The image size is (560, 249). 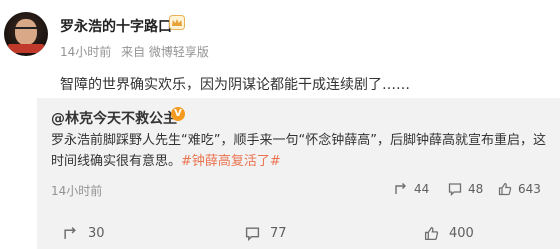 I want to click on repost-forward-count: 44, so click(x=411, y=189).